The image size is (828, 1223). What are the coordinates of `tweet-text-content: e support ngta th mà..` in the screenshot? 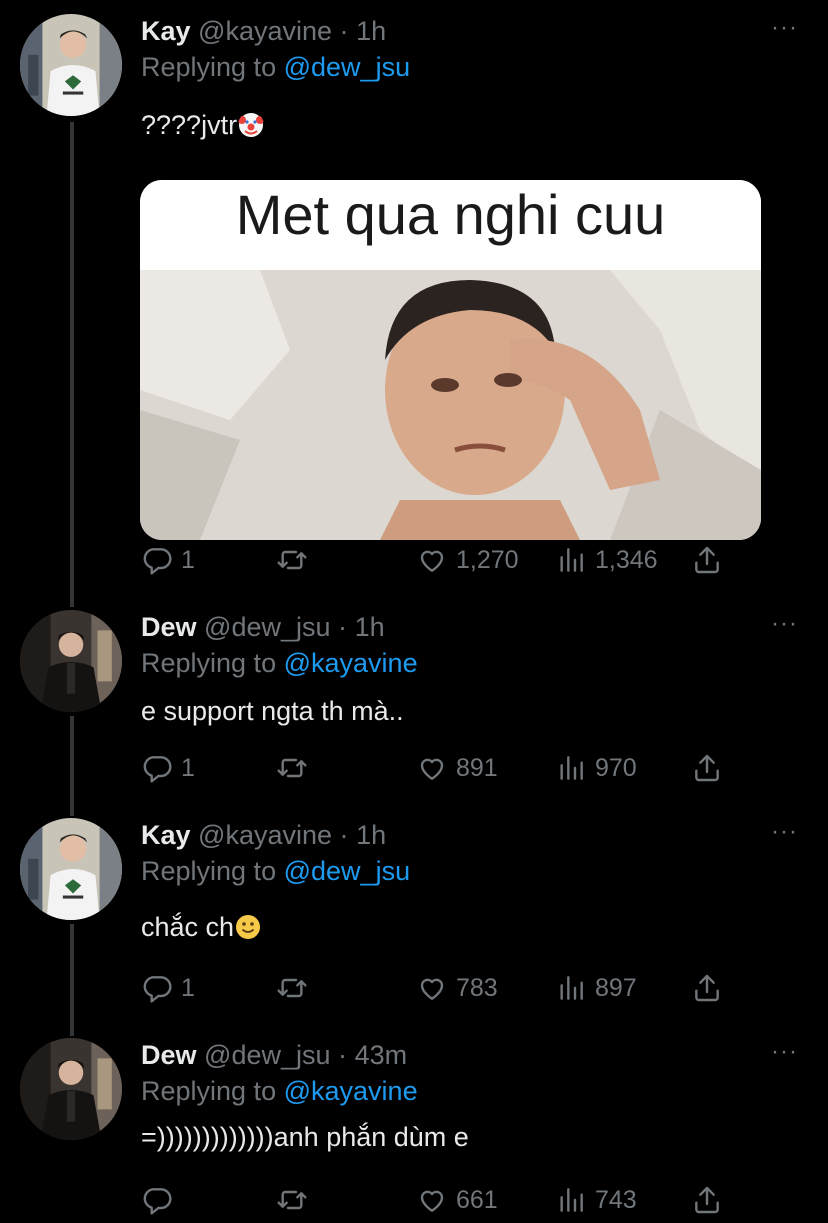 It's located at (272, 711).